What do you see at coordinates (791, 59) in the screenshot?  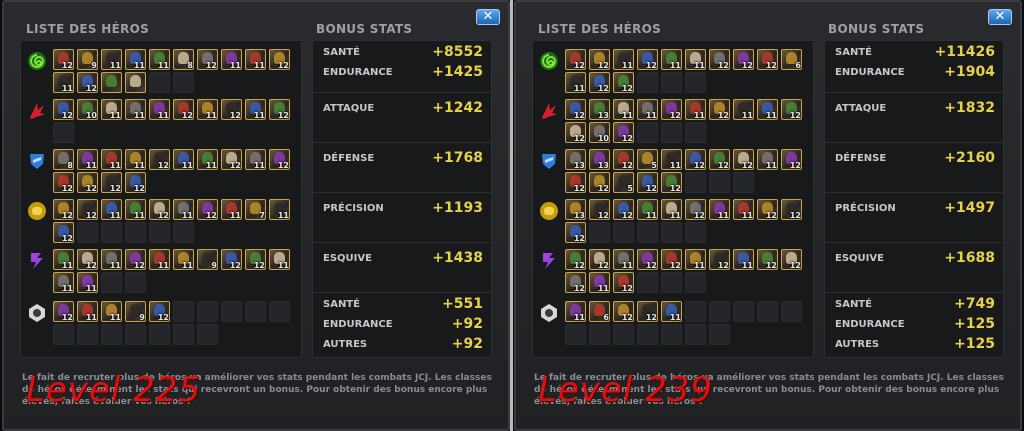 I see `hero-portrait: 6` at bounding box center [791, 59].